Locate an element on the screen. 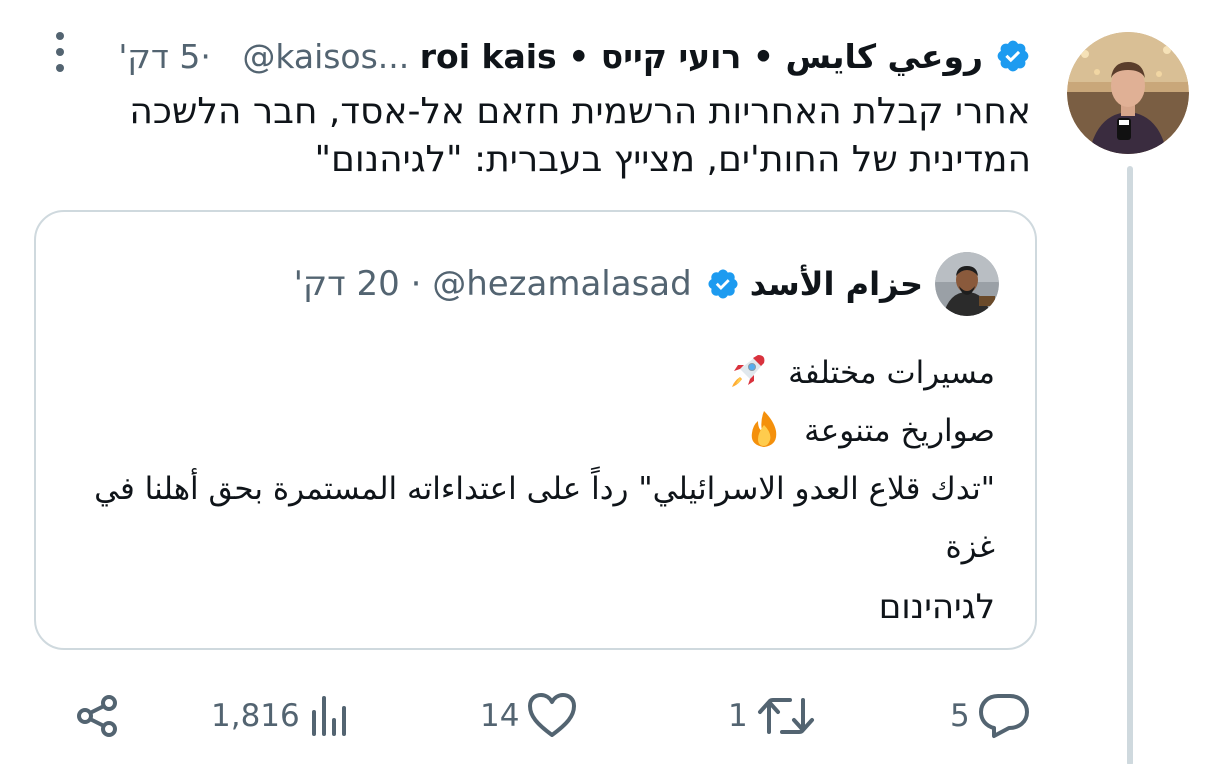  reply-button: 5 is located at coordinates (990, 716).